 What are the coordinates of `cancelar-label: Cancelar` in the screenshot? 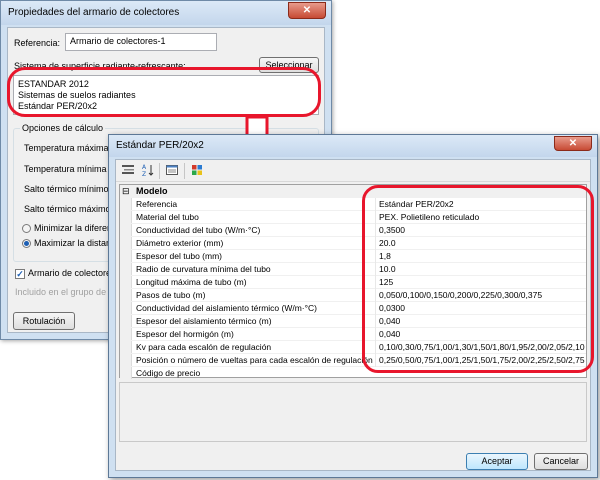 It's located at (561, 461).